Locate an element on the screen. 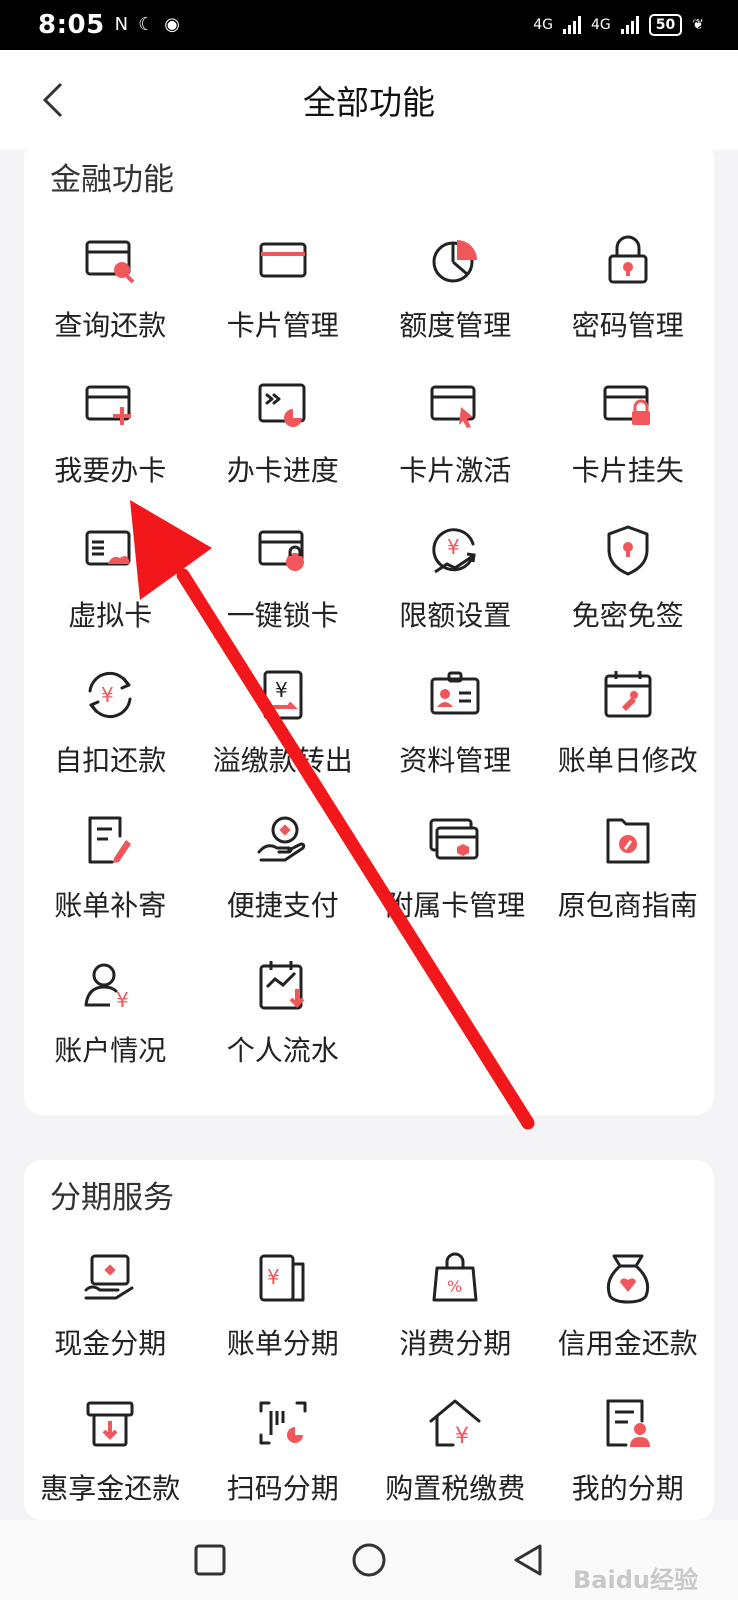 This screenshot has height=1600, width=738. function-item: 卡片激活 is located at coordinates (455, 447).